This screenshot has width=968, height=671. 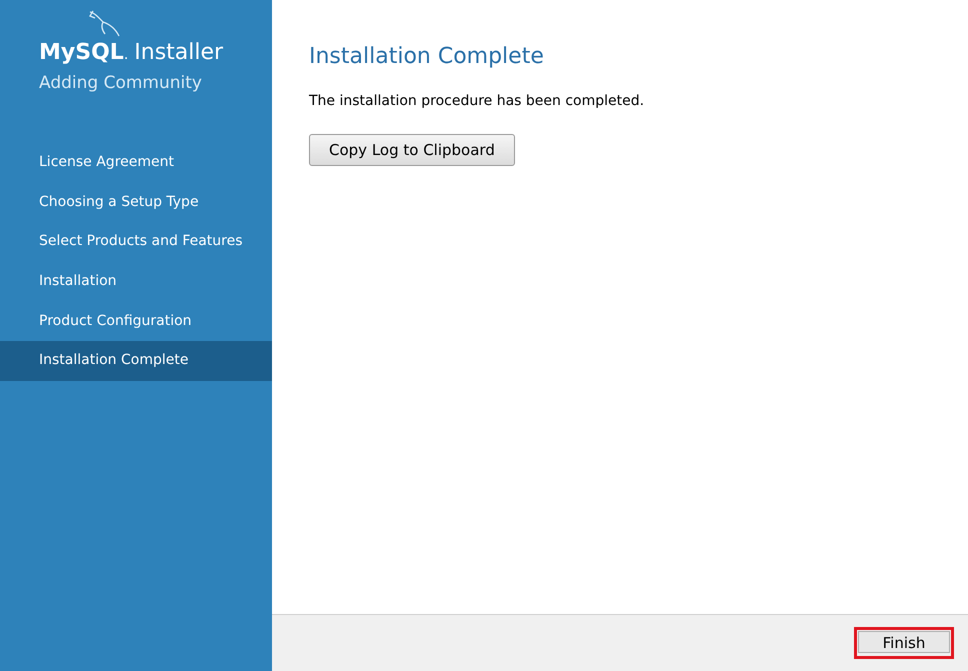 What do you see at coordinates (115, 321) in the screenshot?
I see `step-item: Product Configuration` at bounding box center [115, 321].